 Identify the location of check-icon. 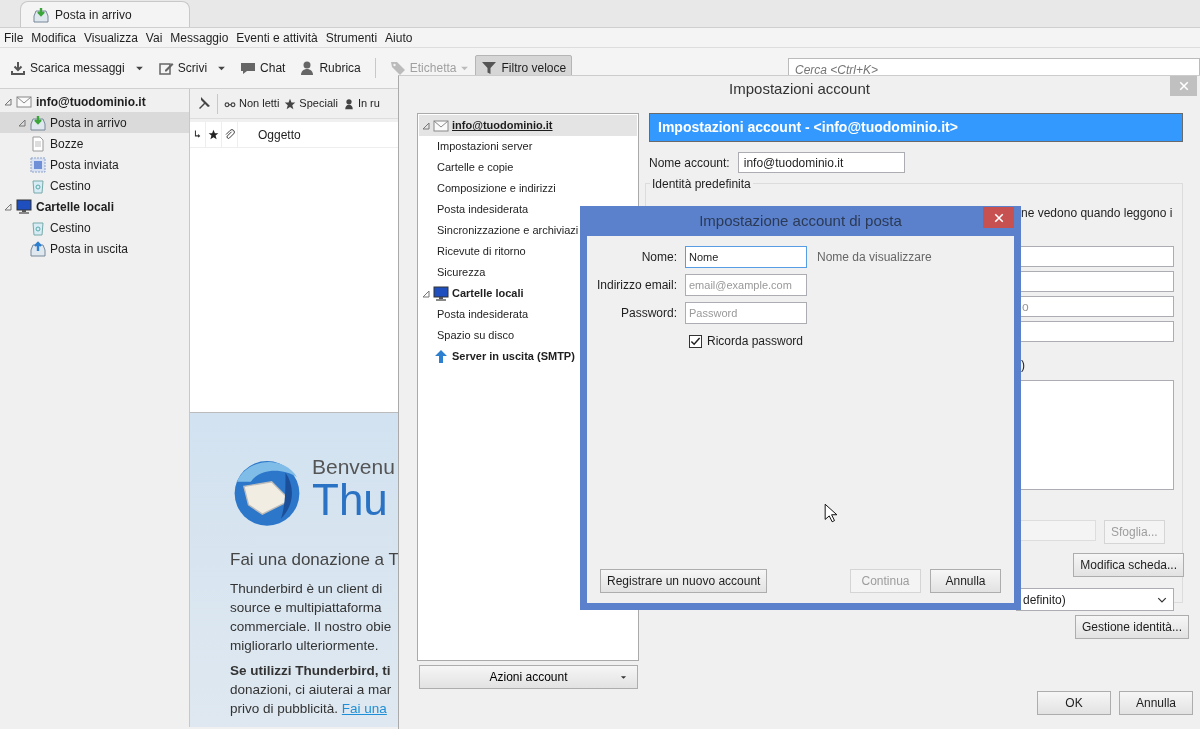
(695, 341).